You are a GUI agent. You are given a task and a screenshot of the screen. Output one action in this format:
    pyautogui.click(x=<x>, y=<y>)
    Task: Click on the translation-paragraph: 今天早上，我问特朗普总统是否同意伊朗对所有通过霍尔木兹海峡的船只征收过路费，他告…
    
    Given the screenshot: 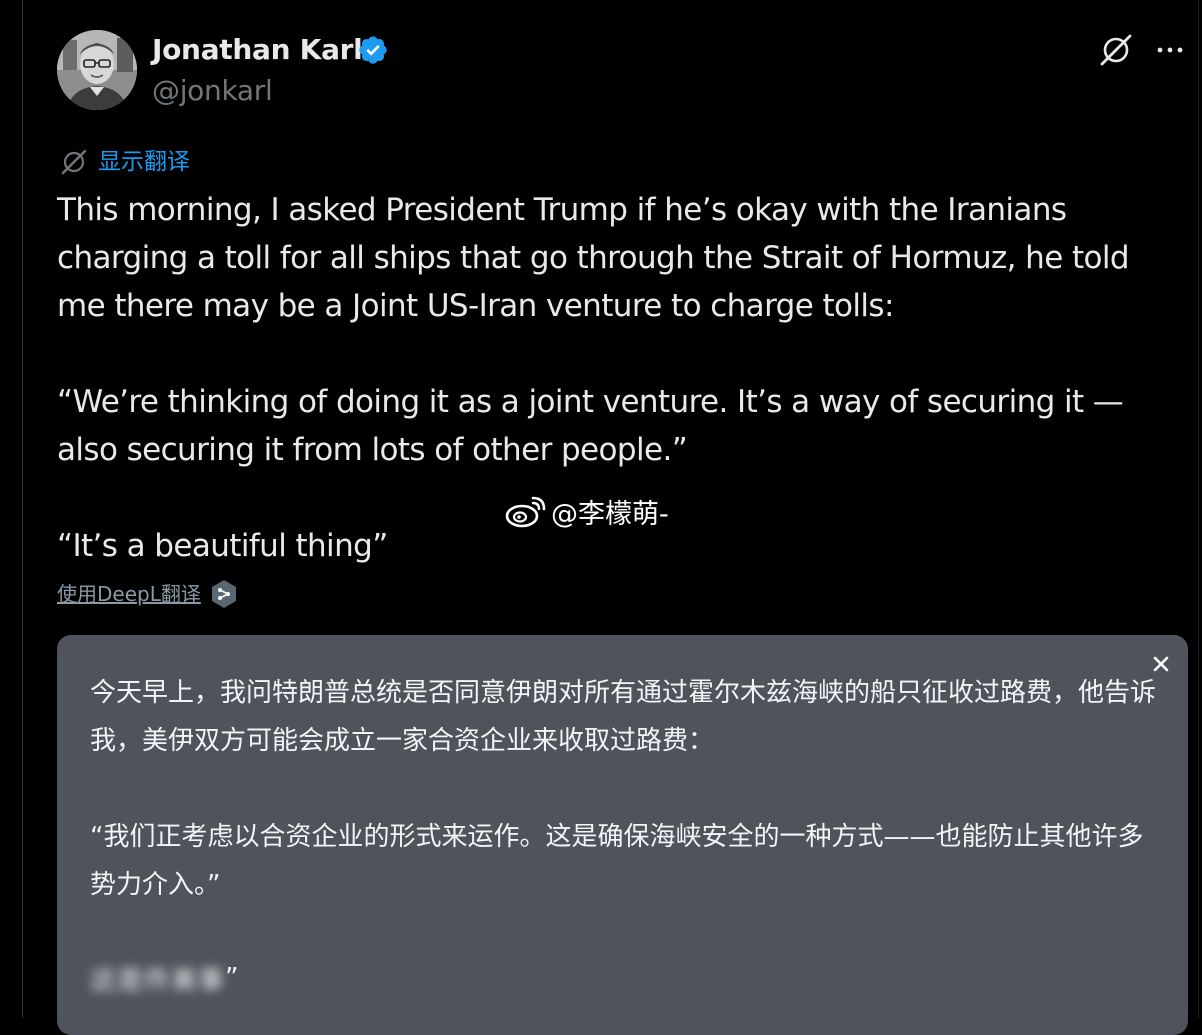 What is the action you would take?
    pyautogui.click(x=623, y=717)
    